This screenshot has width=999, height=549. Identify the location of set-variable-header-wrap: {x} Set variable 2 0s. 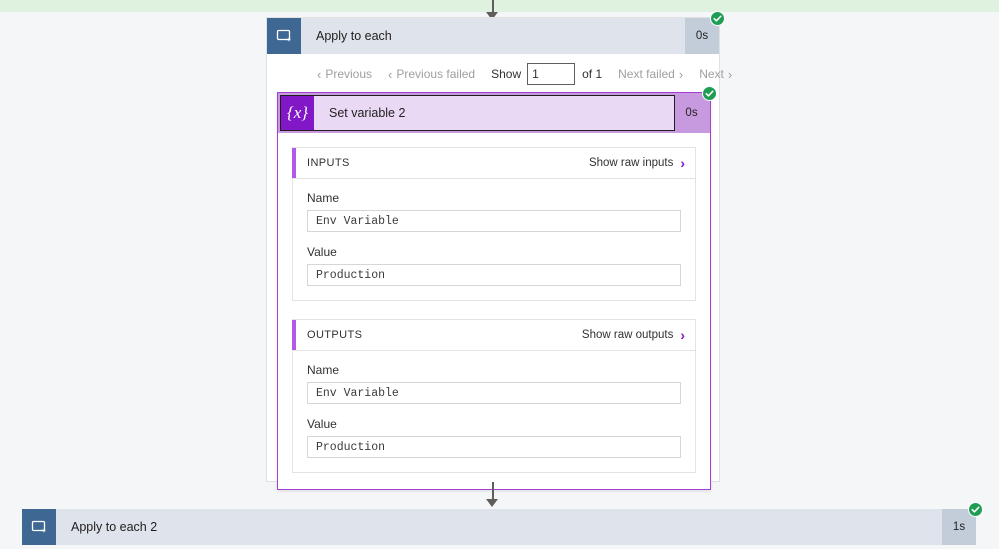
(497, 109).